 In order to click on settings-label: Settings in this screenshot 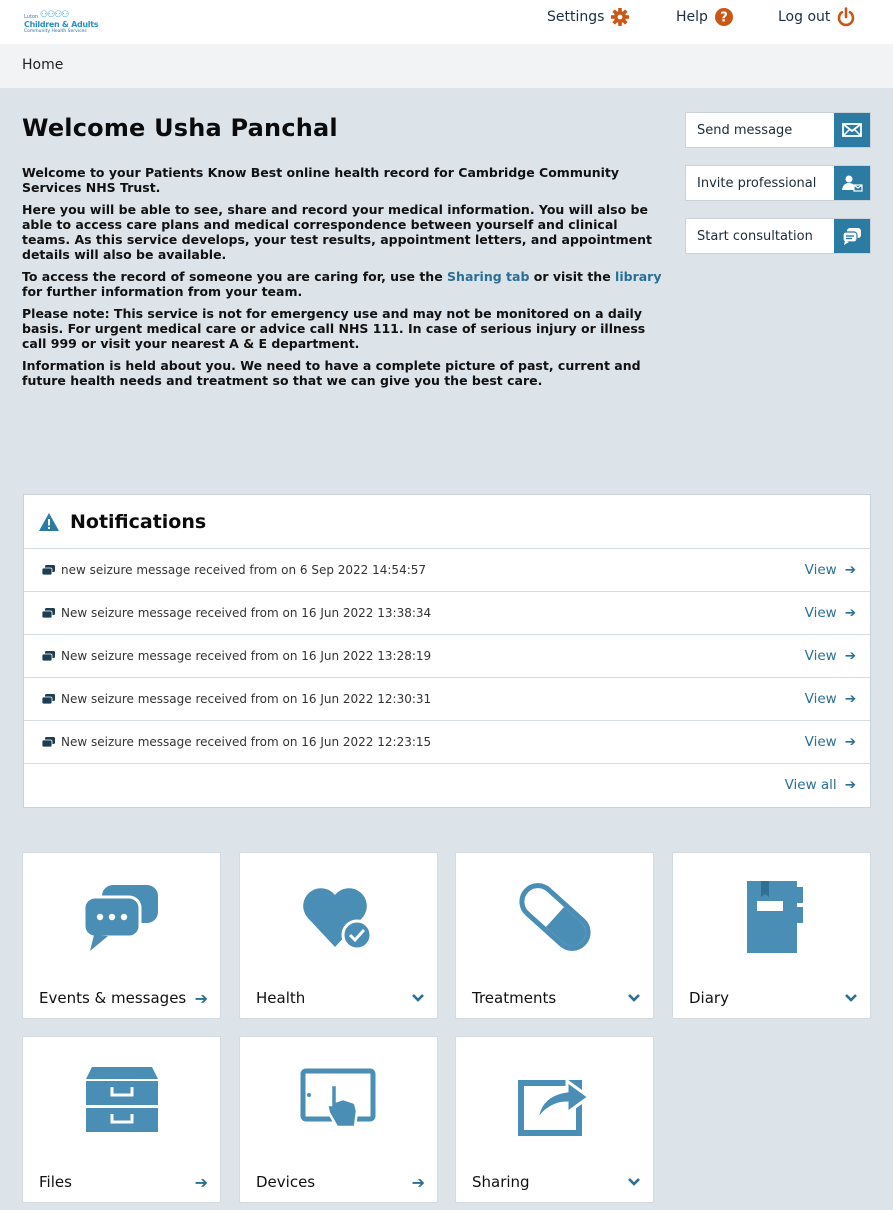, I will do `click(576, 17)`.